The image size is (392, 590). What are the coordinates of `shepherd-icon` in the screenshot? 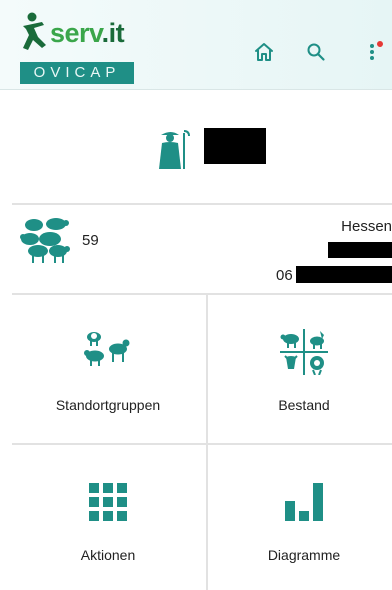 It's located at (174, 149).